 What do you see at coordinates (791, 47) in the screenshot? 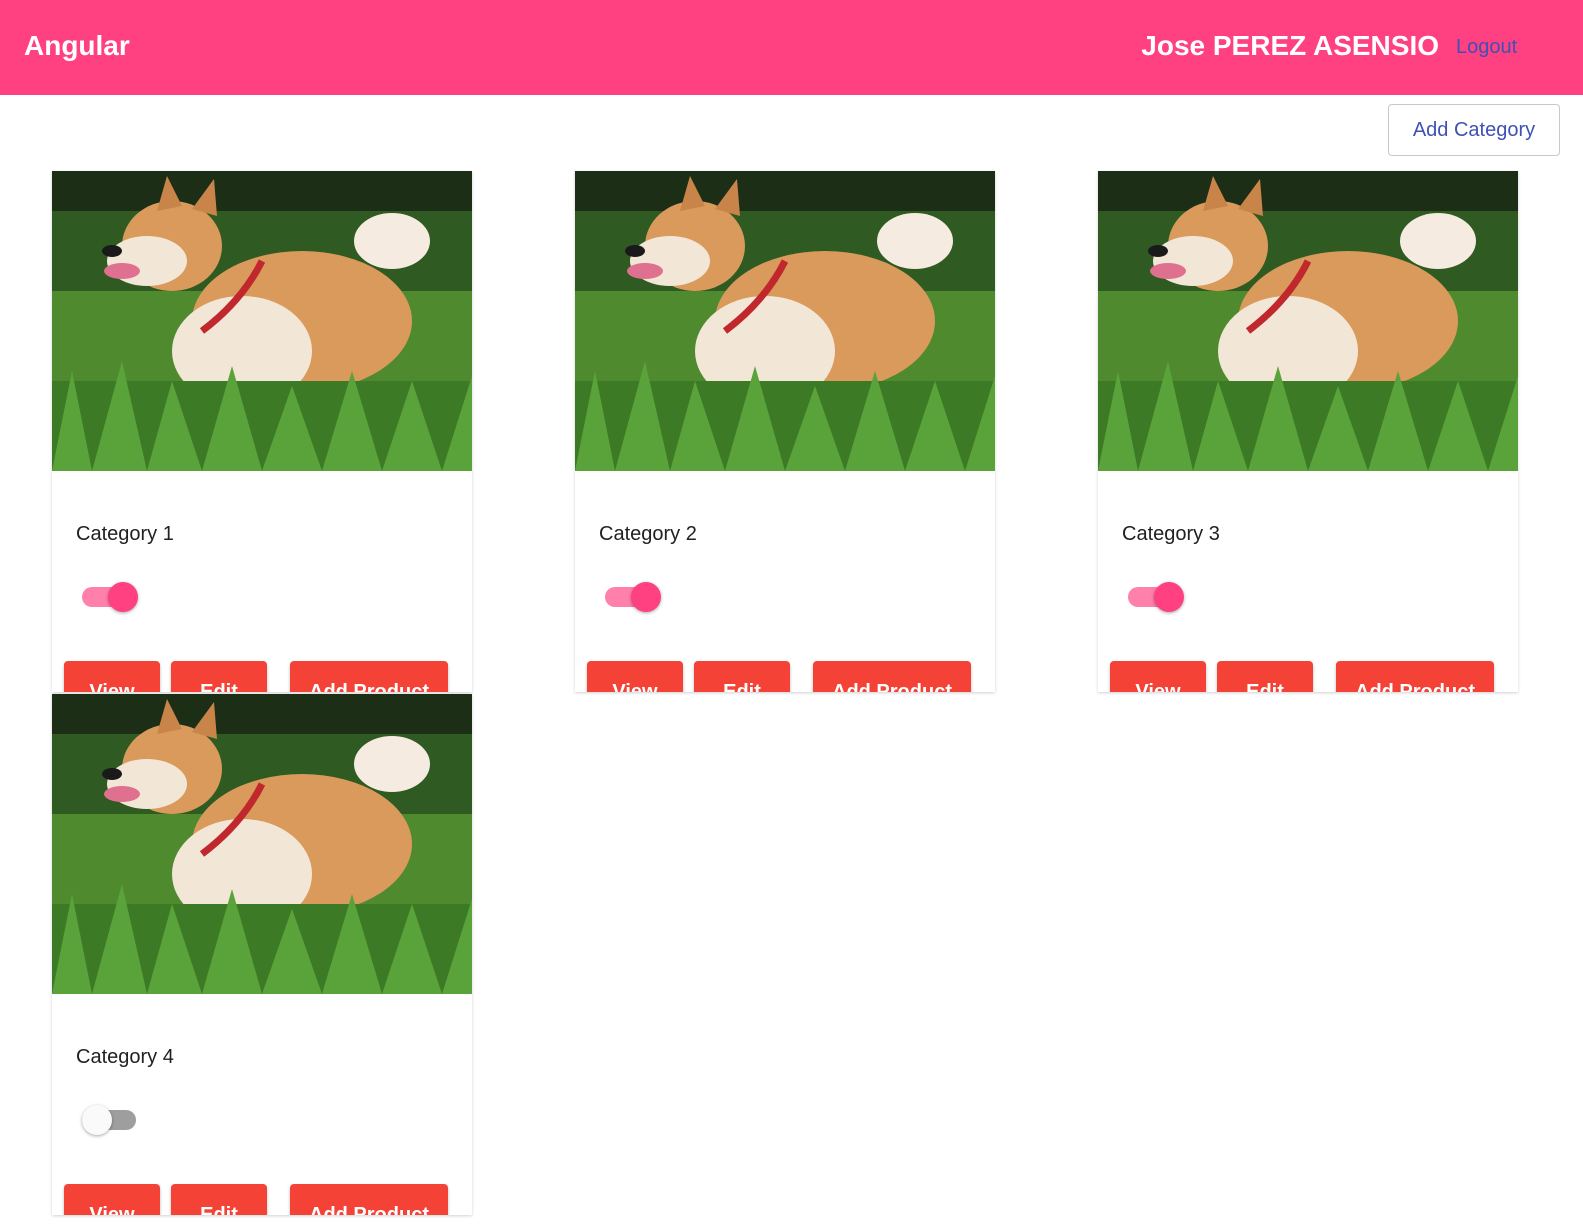
I see `top-toolbar: Angular Jose PEREZ ASENSIO Logout` at bounding box center [791, 47].